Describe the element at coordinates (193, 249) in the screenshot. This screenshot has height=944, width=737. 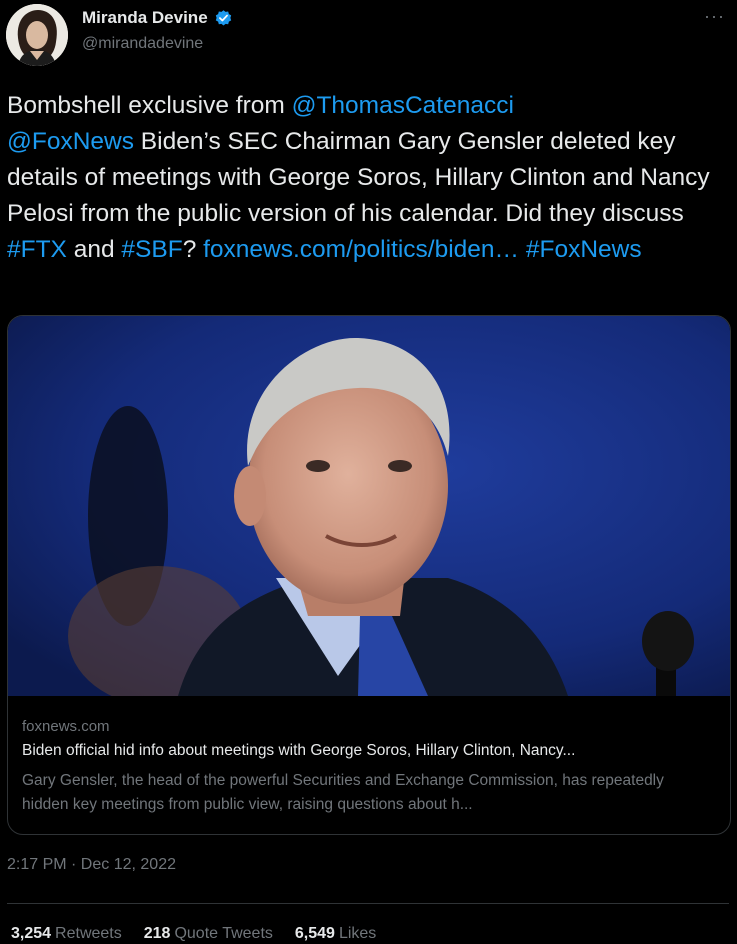
I see `tweet-text-segment: ?` at that location.